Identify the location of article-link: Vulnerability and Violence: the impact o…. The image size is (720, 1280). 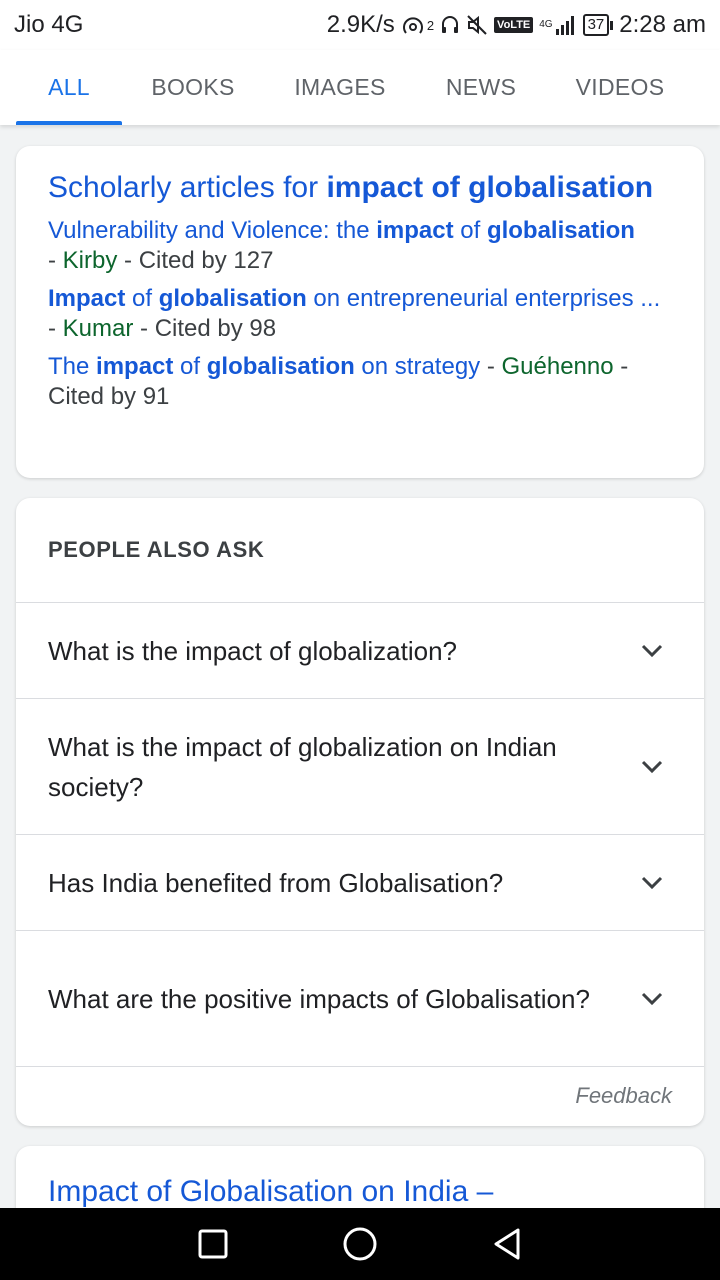
(341, 230).